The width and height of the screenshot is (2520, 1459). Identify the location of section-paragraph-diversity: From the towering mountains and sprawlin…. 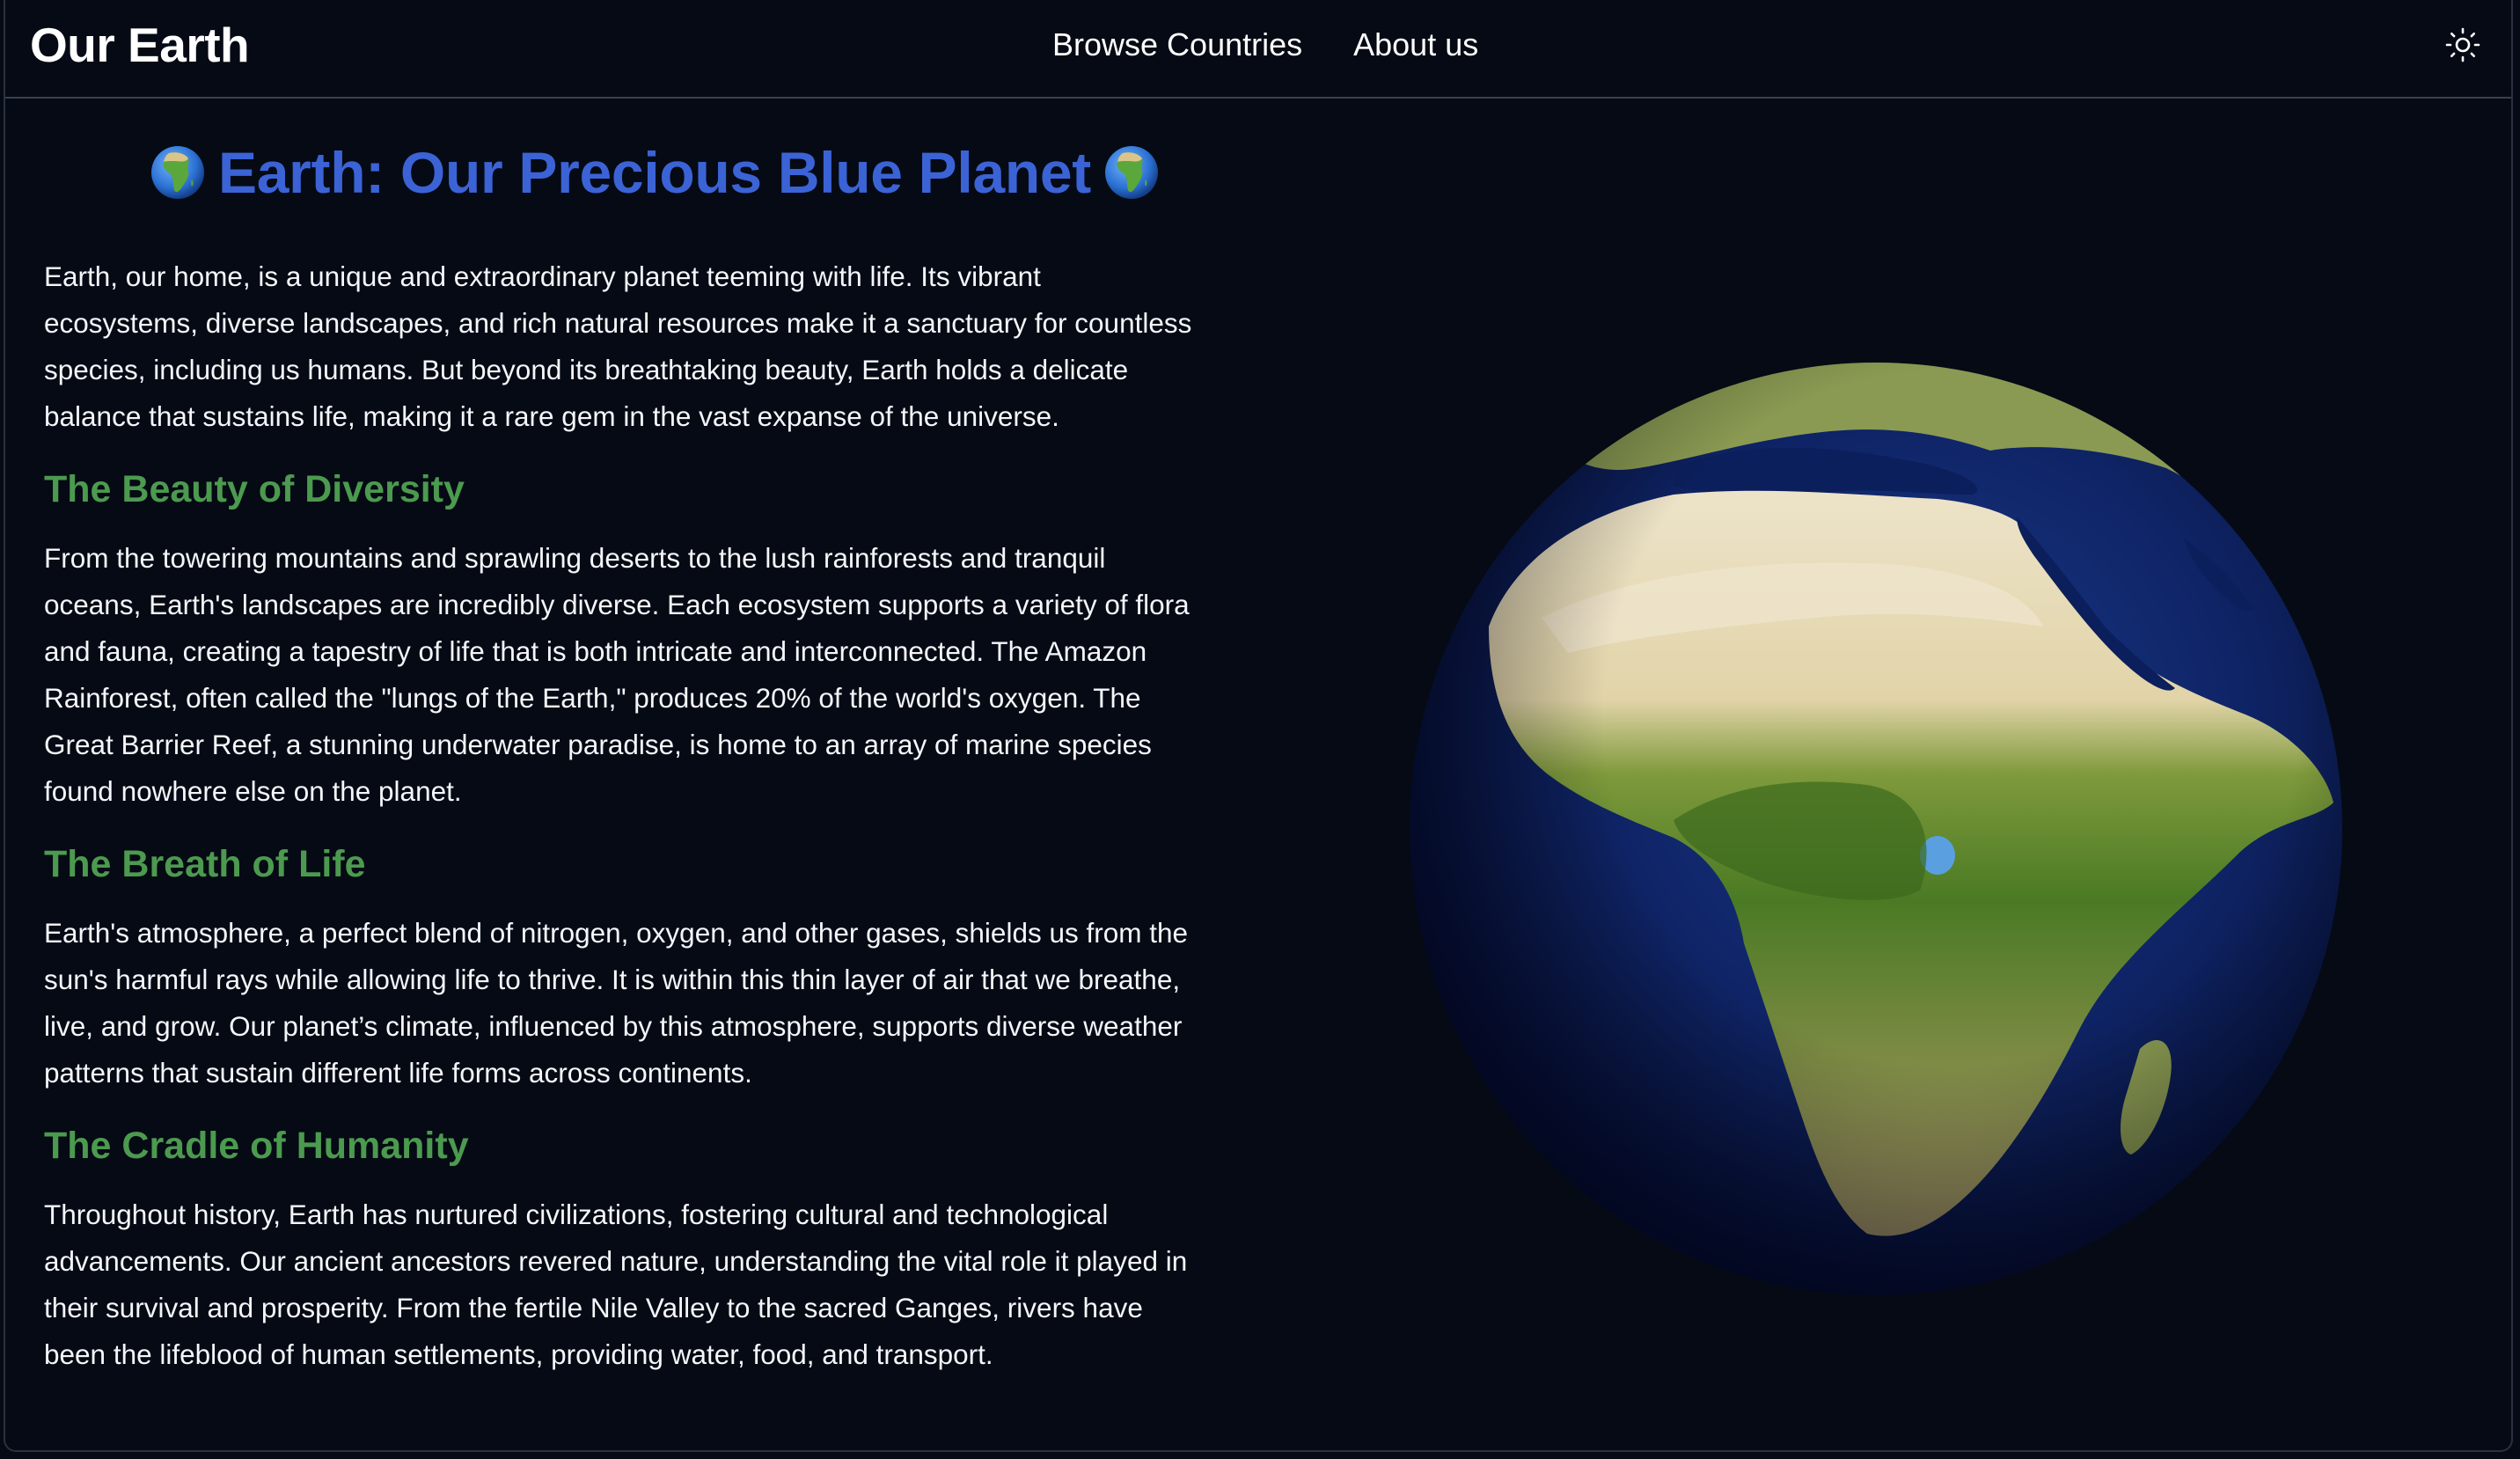
(617, 674).